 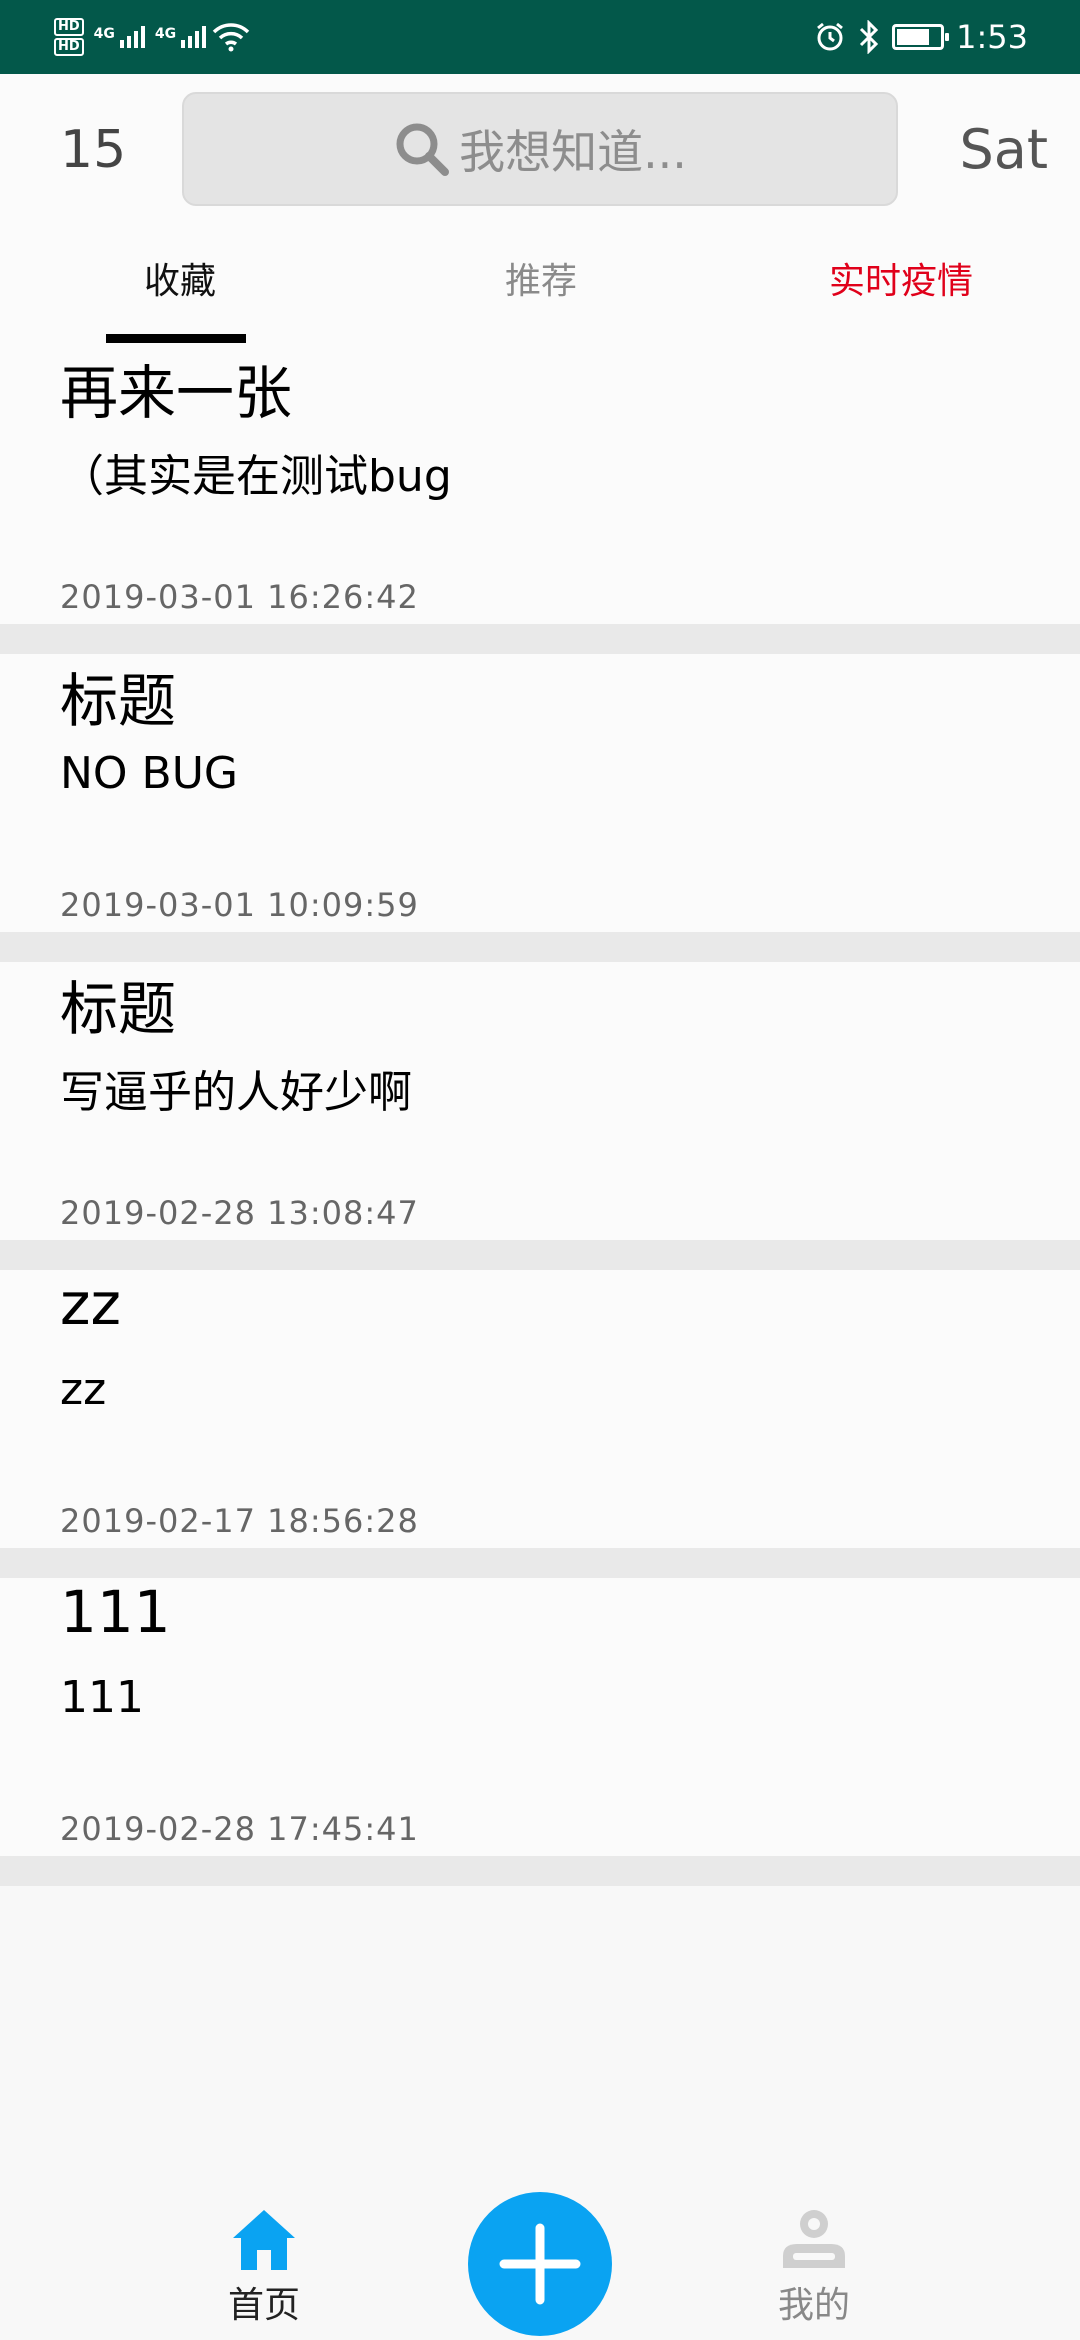 What do you see at coordinates (83, 1389) in the screenshot?
I see `item-body: zz` at bounding box center [83, 1389].